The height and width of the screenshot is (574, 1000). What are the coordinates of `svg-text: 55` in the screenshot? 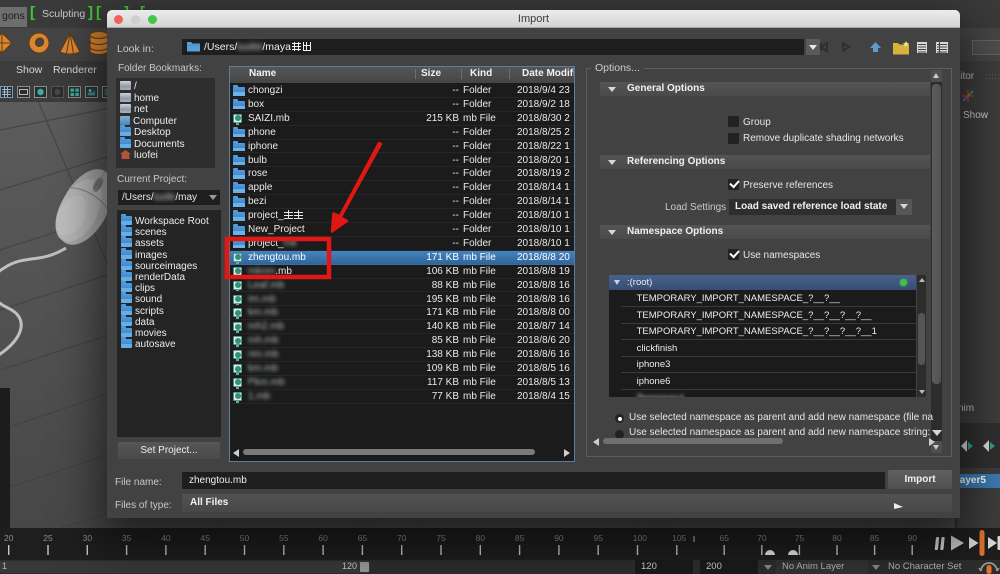 It's located at (284, 538).